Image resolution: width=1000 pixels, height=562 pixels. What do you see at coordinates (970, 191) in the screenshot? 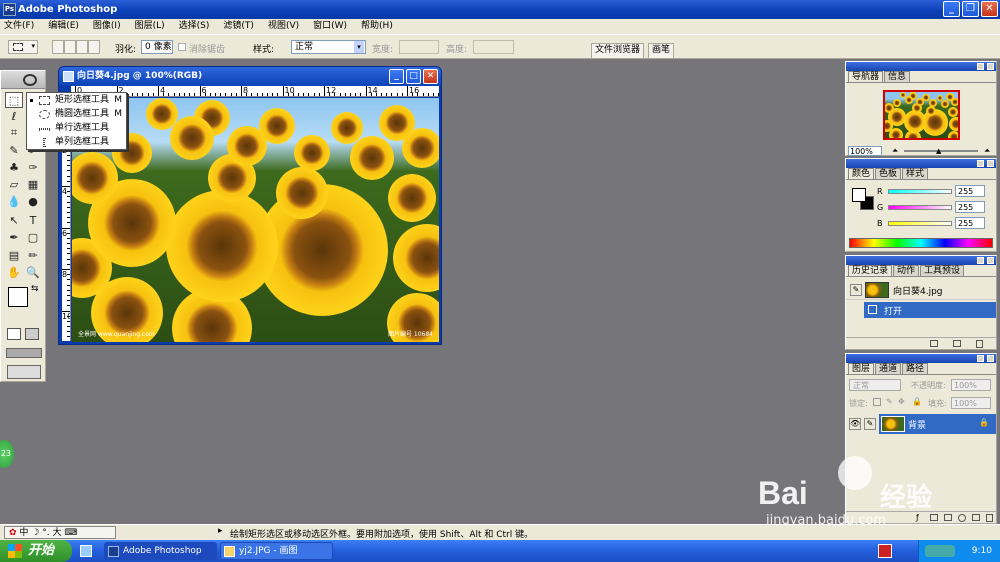
I see `r-input: 255` at bounding box center [970, 191].